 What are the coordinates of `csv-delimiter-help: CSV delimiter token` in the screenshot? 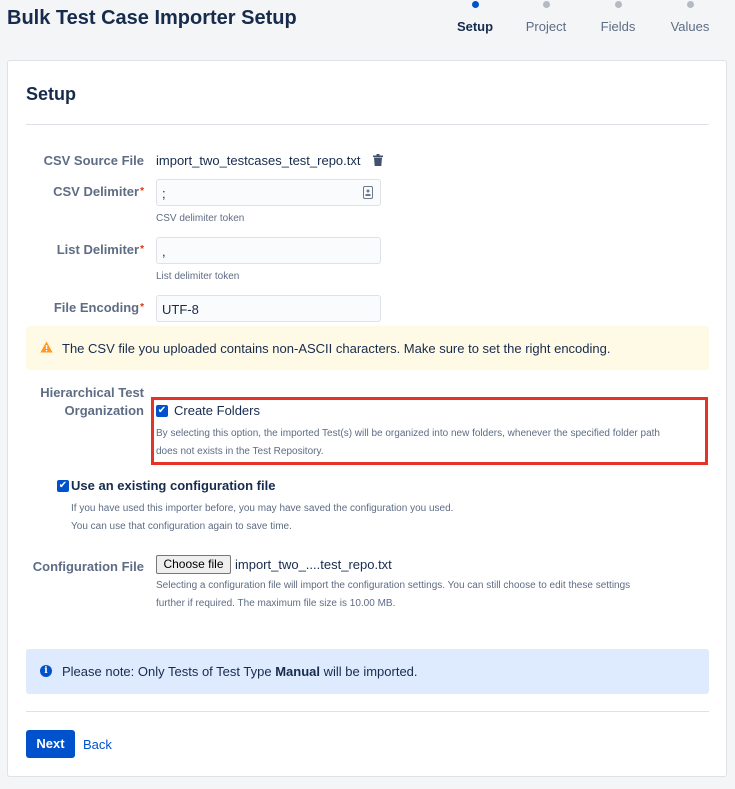 It's located at (200, 218).